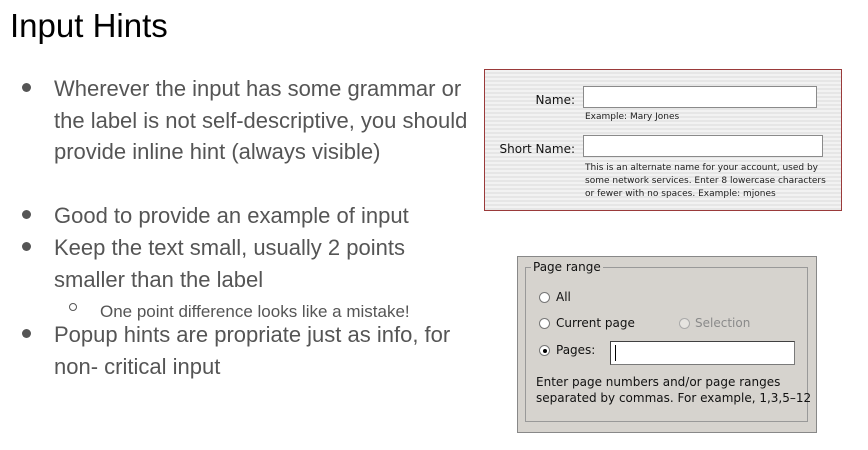 This screenshot has height=450, width=868. I want to click on all-label: All, so click(563, 297).